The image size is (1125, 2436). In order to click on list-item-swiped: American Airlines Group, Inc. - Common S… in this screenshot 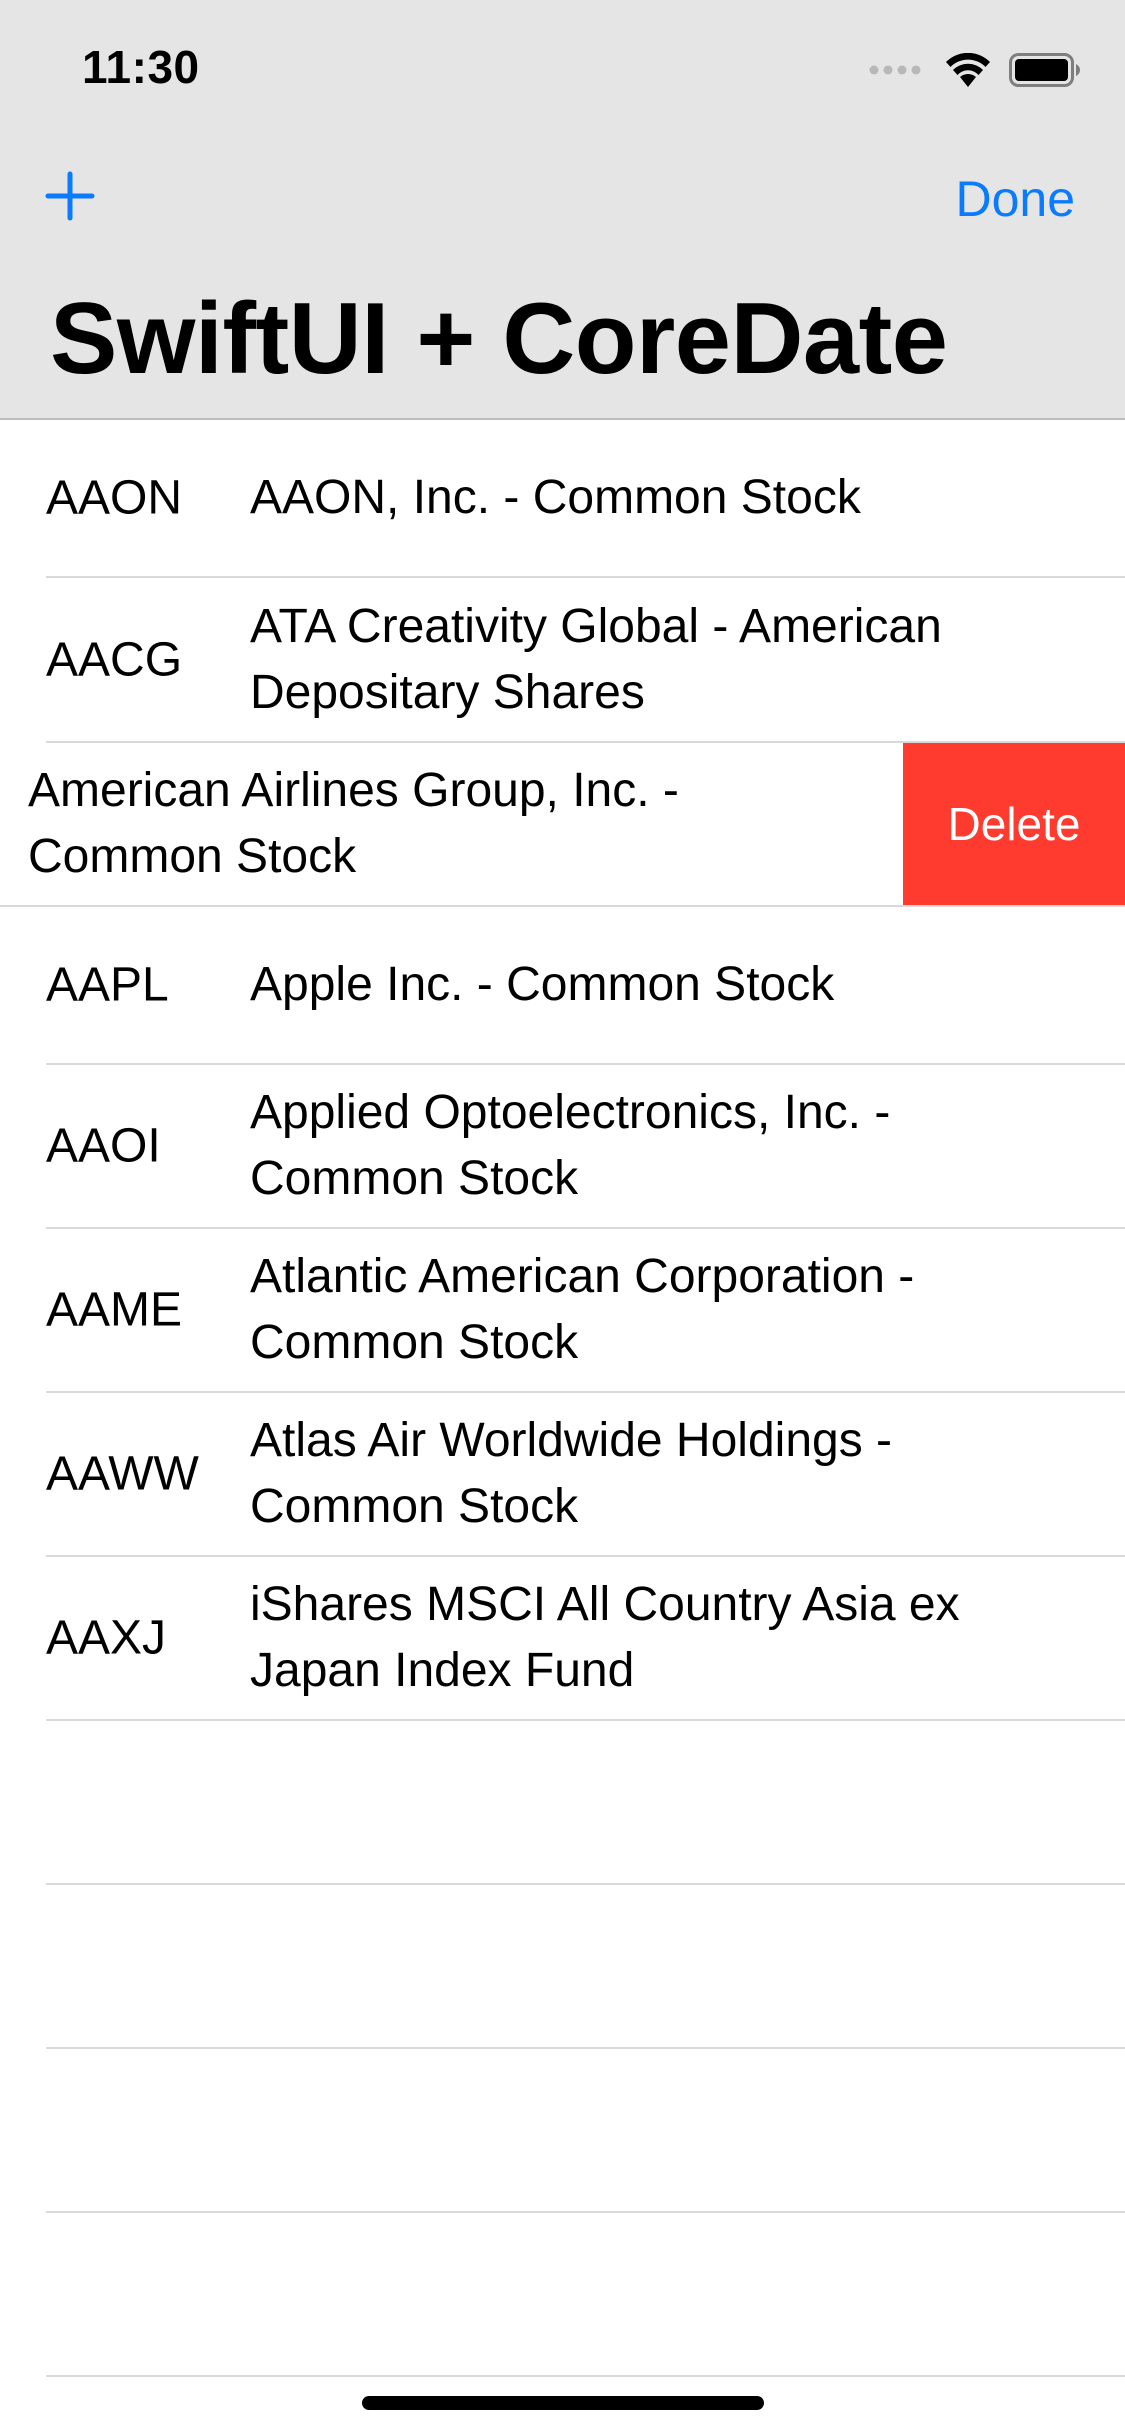, I will do `click(562, 824)`.